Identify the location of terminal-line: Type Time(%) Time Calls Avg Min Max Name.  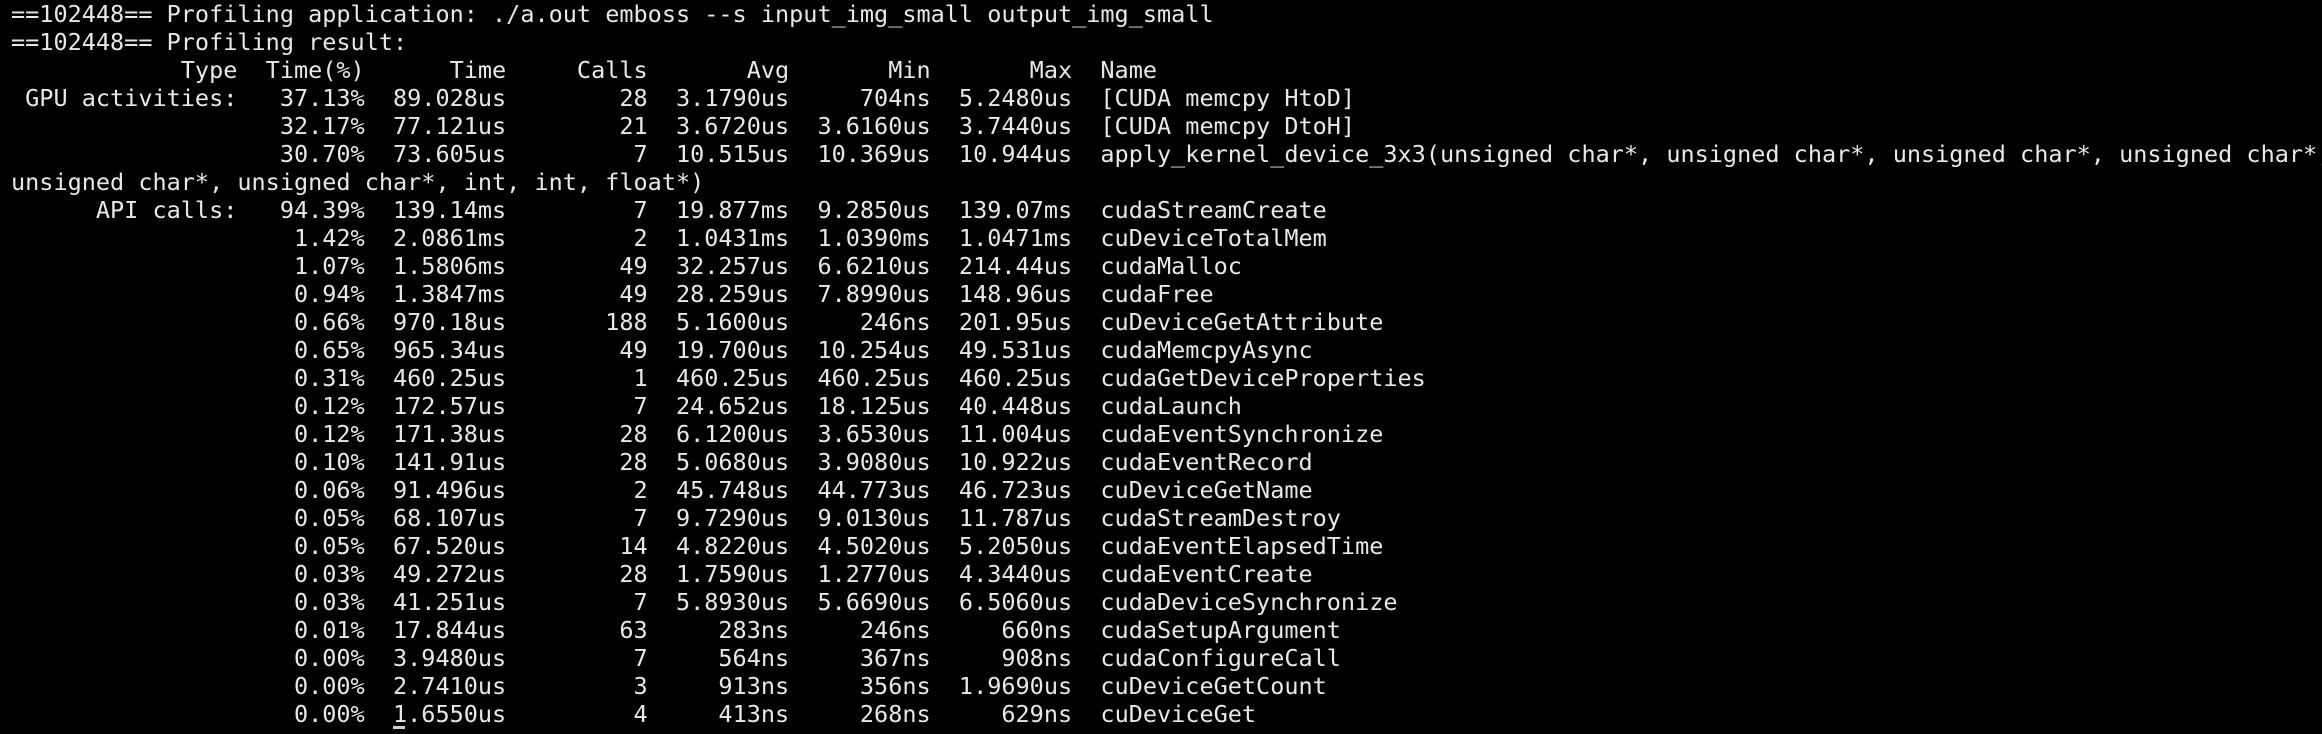
(584, 70).